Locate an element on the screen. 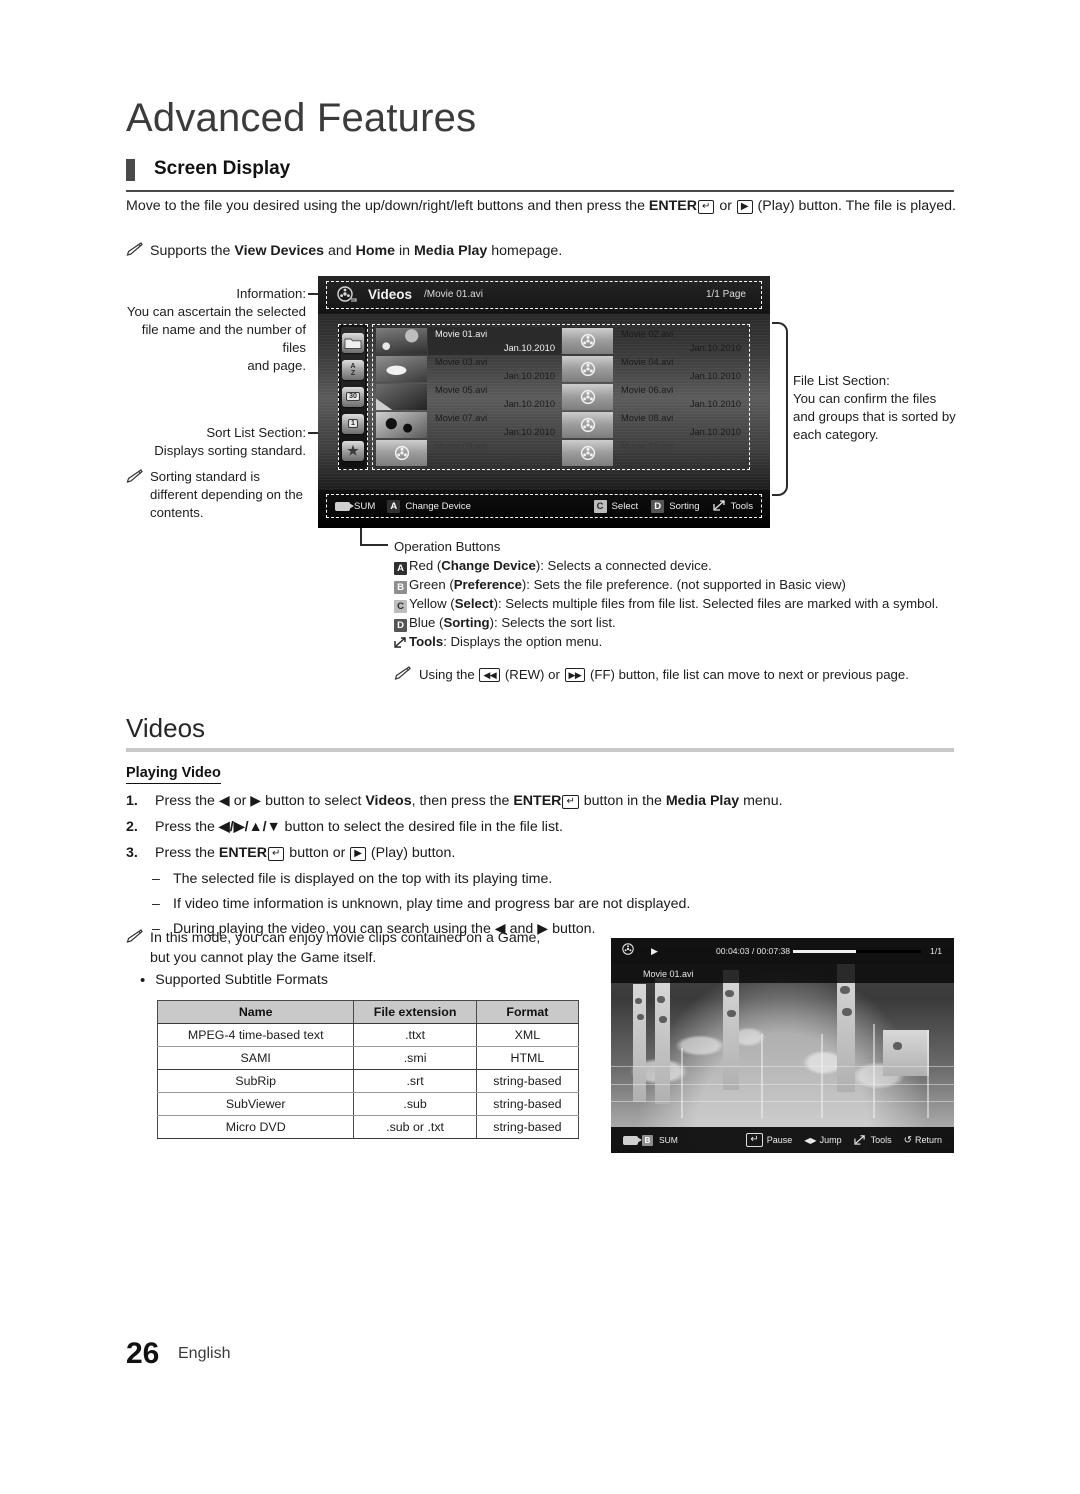 The image size is (1080, 1494). left-right-arrows-icon: ◀▶ is located at coordinates (810, 1140).